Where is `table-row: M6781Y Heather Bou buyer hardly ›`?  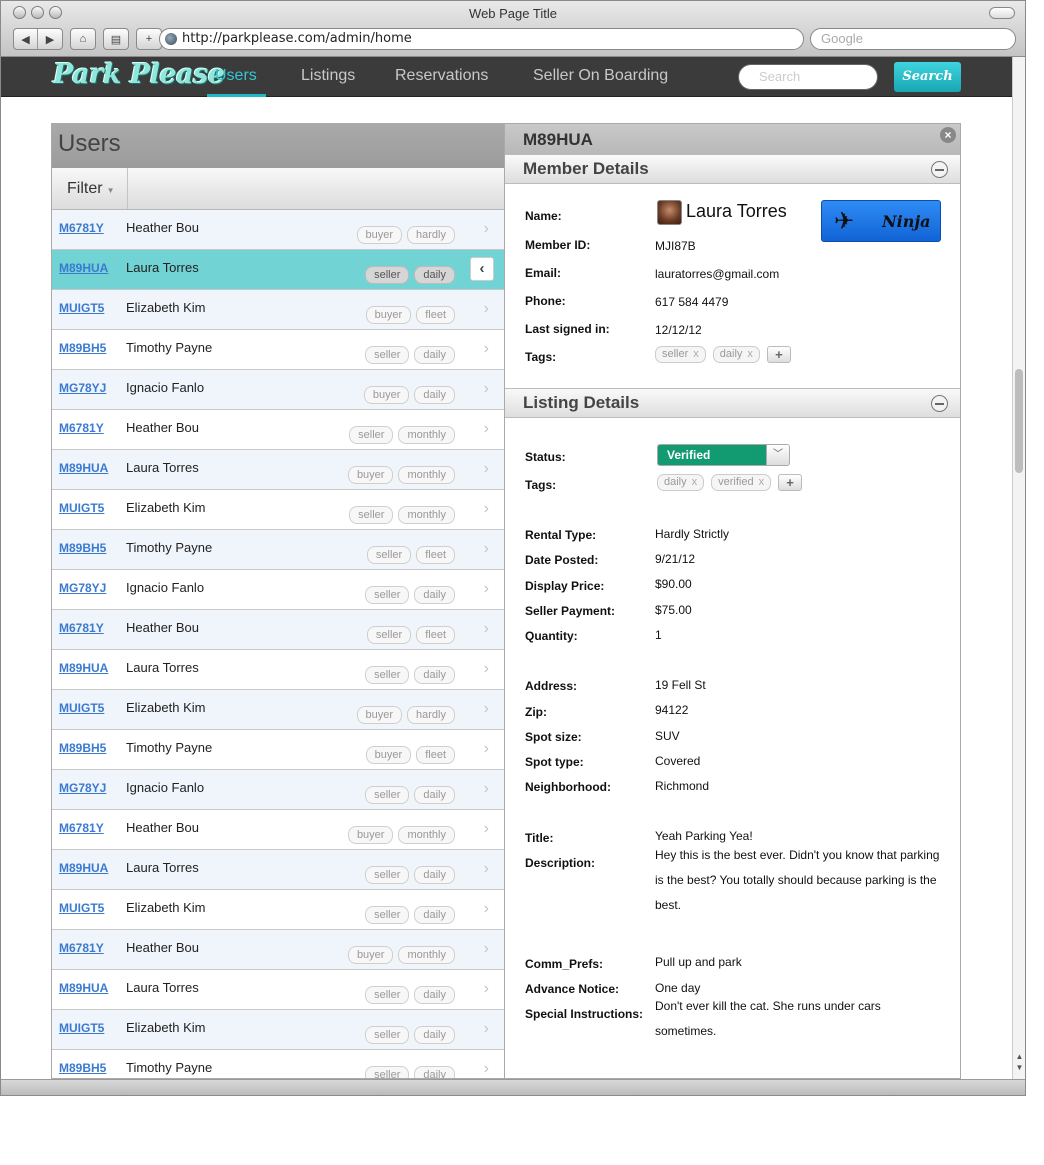 table-row: M6781Y Heather Bou buyer hardly › is located at coordinates (278, 230).